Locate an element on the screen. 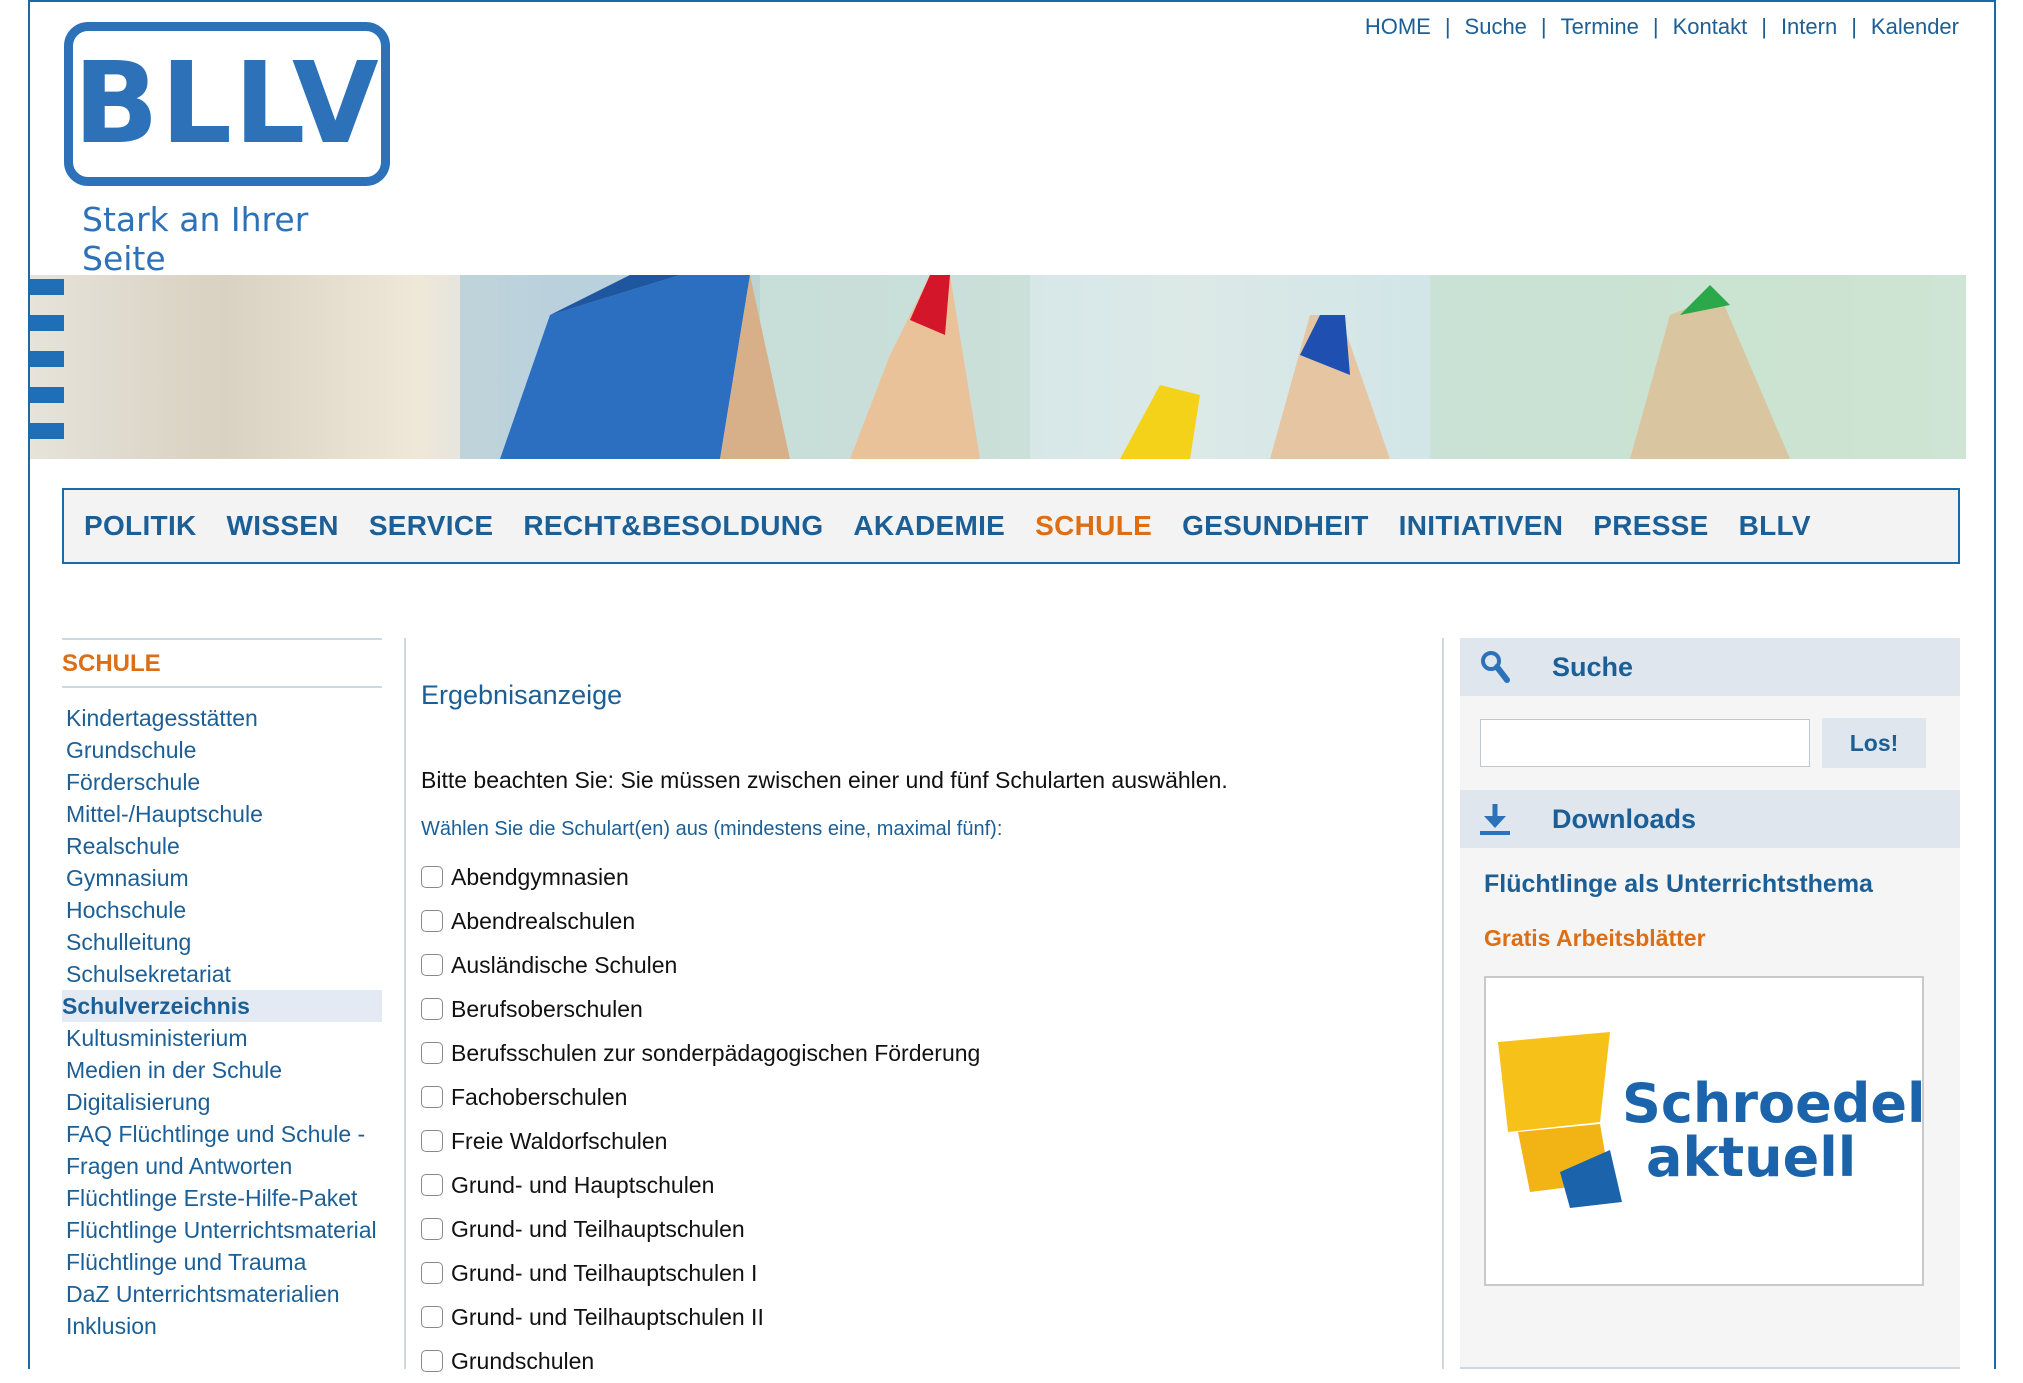 The width and height of the screenshot is (2023, 1383). sidebar-item-mittel-hauptschule: Mittel-/Hauptschule is located at coordinates (222, 814).